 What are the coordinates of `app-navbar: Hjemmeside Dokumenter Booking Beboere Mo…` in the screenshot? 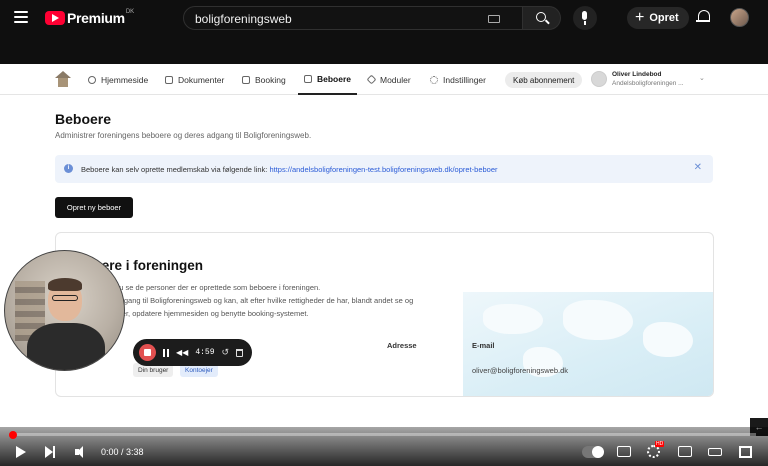 It's located at (384, 79).